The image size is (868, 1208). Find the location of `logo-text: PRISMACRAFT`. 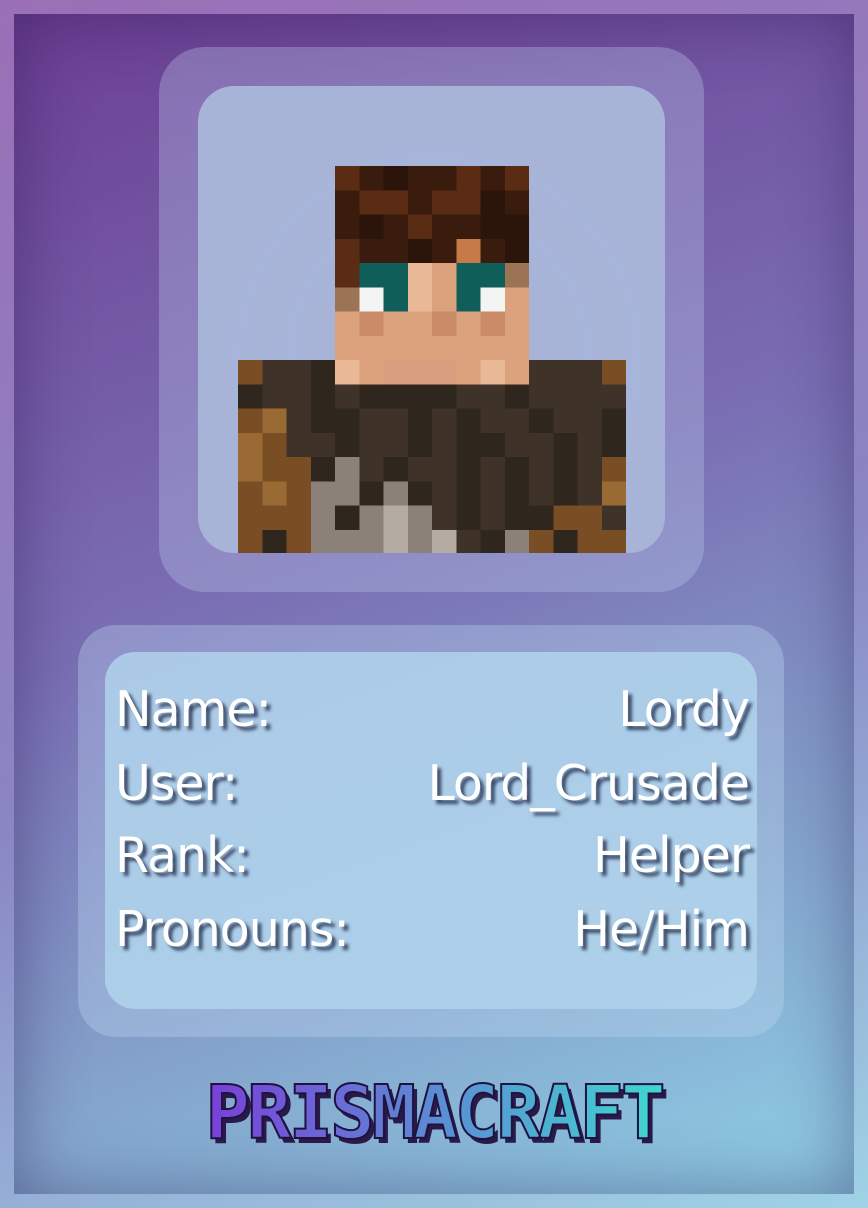

logo-text: PRISMACRAFT is located at coordinates (434, 1113).